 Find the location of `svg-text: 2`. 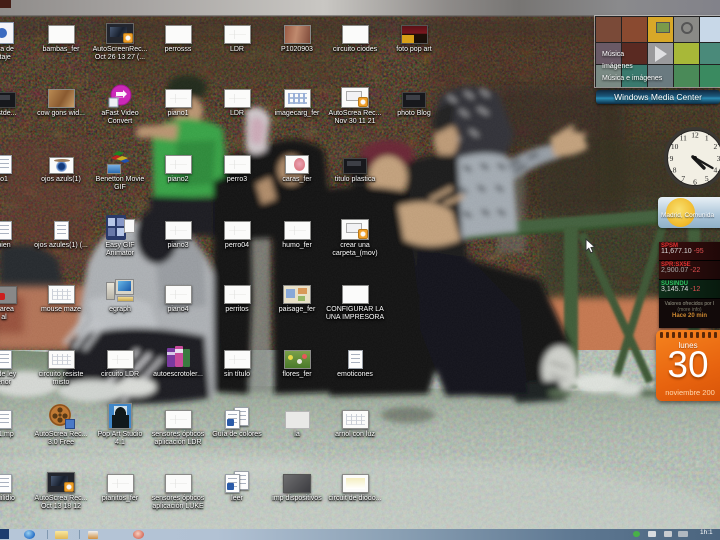

svg-text: 2 is located at coordinates (715, 146).